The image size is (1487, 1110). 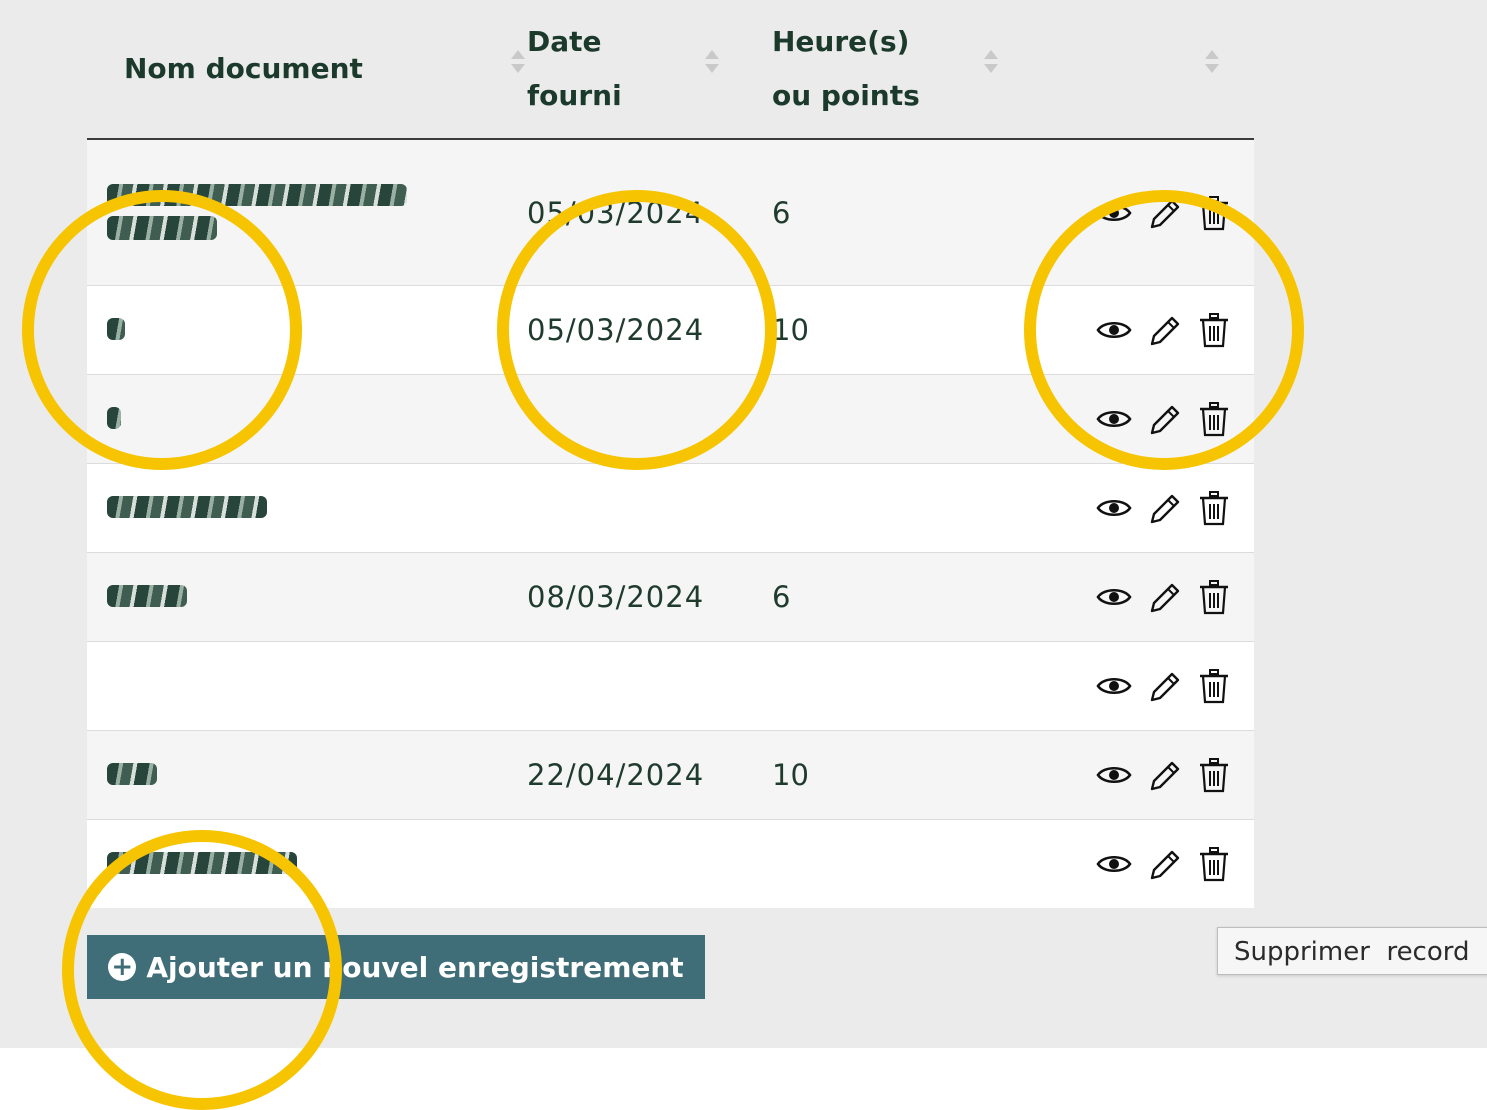 What do you see at coordinates (243, 68) in the screenshot?
I see `column-header-name-label: Nom document` at bounding box center [243, 68].